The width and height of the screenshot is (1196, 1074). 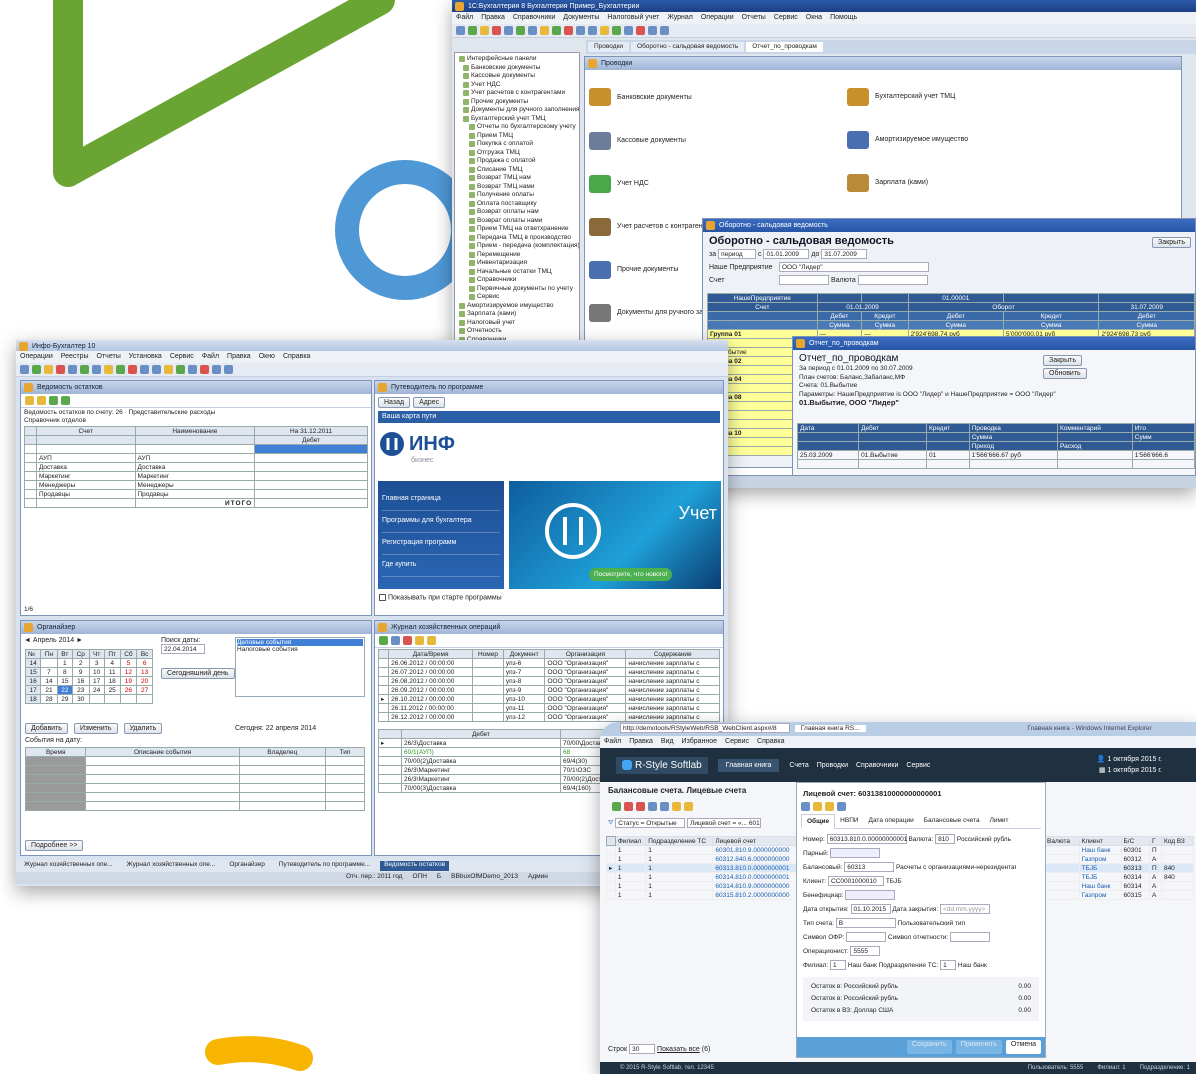 What do you see at coordinates (196, 476) in the screenshot?
I see `vedomost-row: Маркетинг Маркетинг` at bounding box center [196, 476].